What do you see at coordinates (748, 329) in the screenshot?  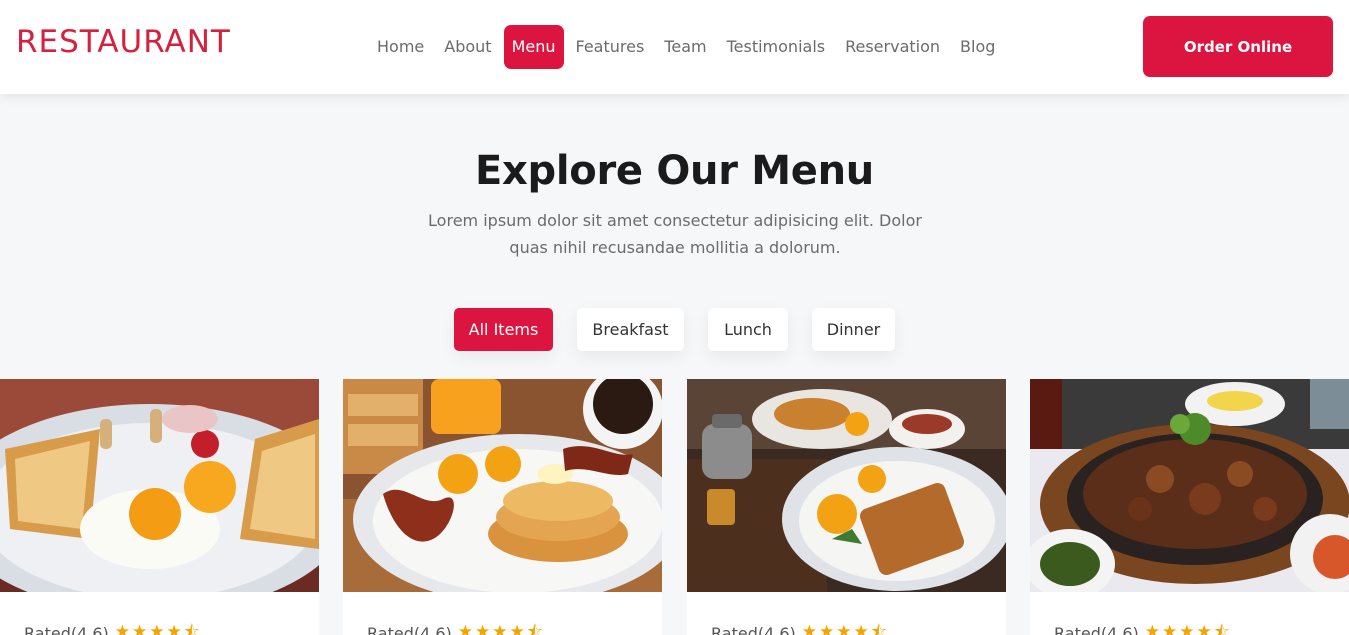 I see `filter-lunch: Lunch` at bounding box center [748, 329].